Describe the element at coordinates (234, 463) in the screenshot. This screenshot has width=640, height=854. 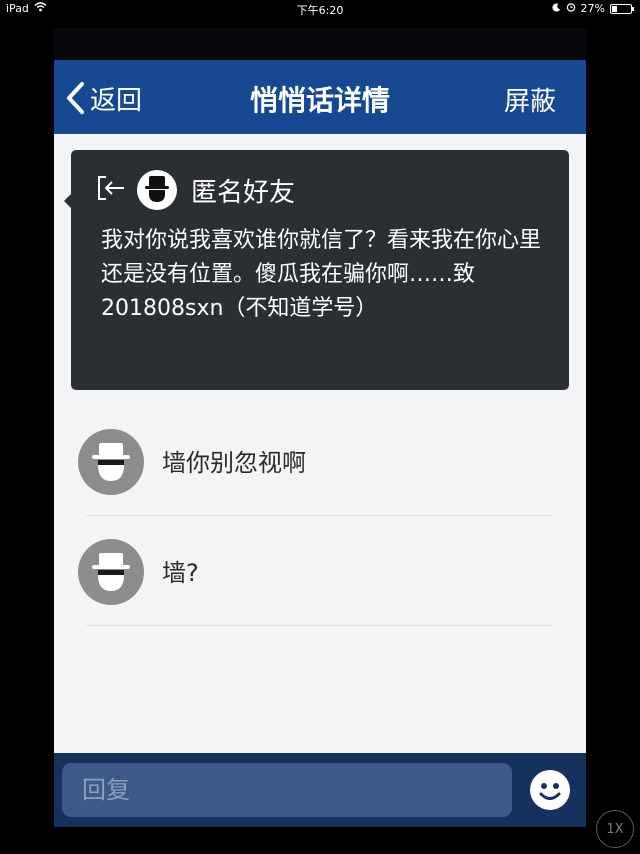
I see `reply-text: 墙你别忽视啊` at that location.